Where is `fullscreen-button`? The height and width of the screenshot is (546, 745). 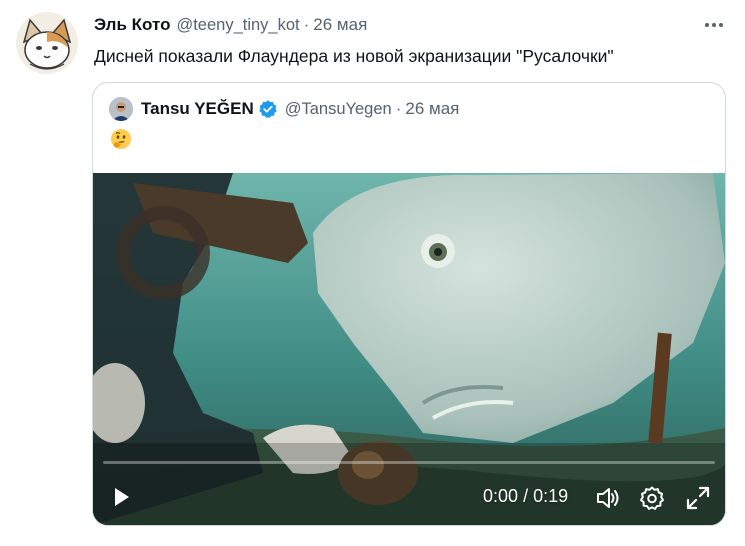
fullscreen-button is located at coordinates (698, 498).